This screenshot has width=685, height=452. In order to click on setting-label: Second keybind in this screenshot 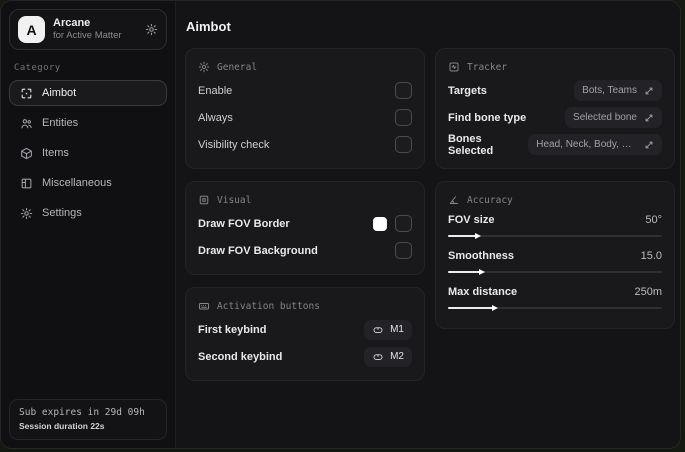, I will do `click(240, 356)`.